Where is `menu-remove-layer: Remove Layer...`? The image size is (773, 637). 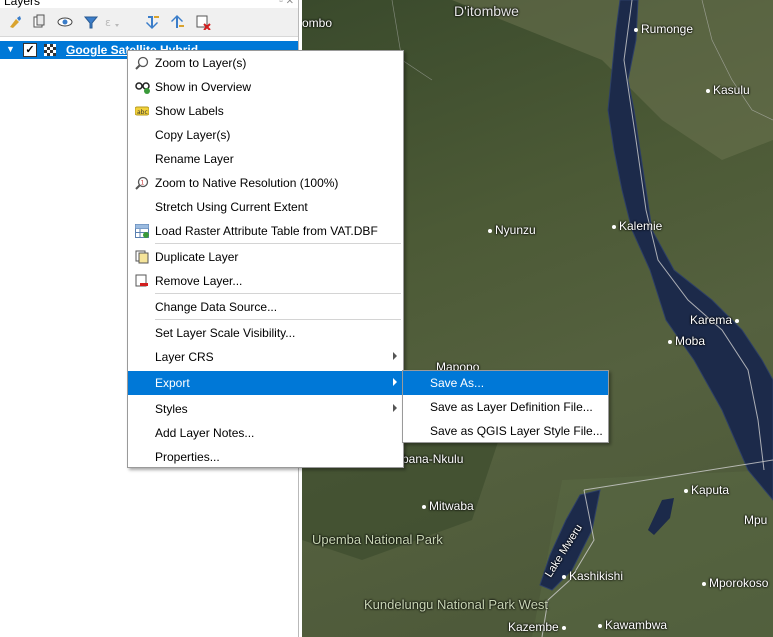 menu-remove-layer: Remove Layer... is located at coordinates (265, 281).